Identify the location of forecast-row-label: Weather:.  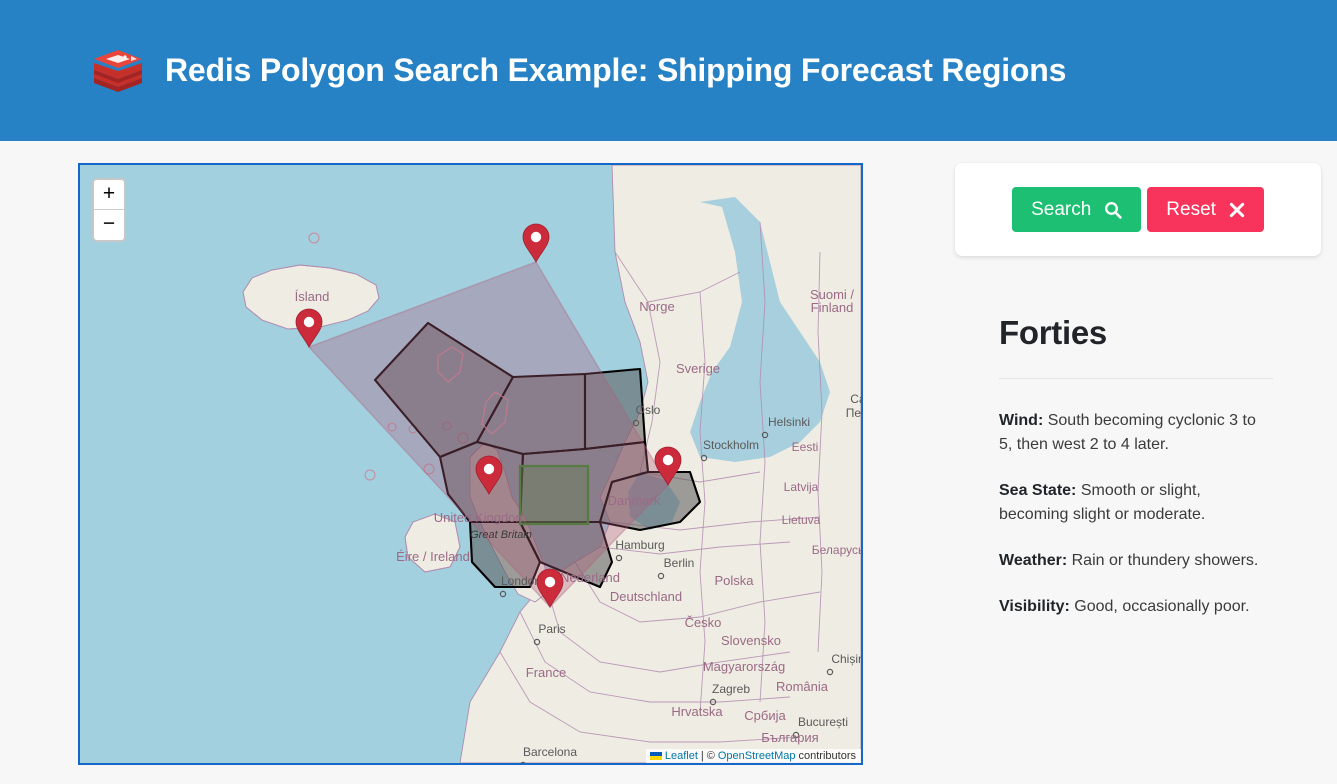
(1033, 560).